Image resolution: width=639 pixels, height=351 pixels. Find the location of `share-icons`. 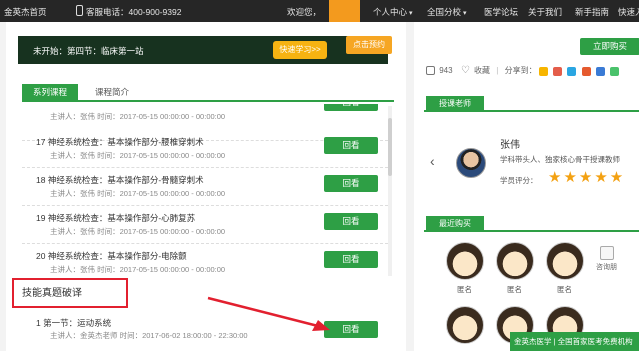

share-icons is located at coordinates (580, 71).